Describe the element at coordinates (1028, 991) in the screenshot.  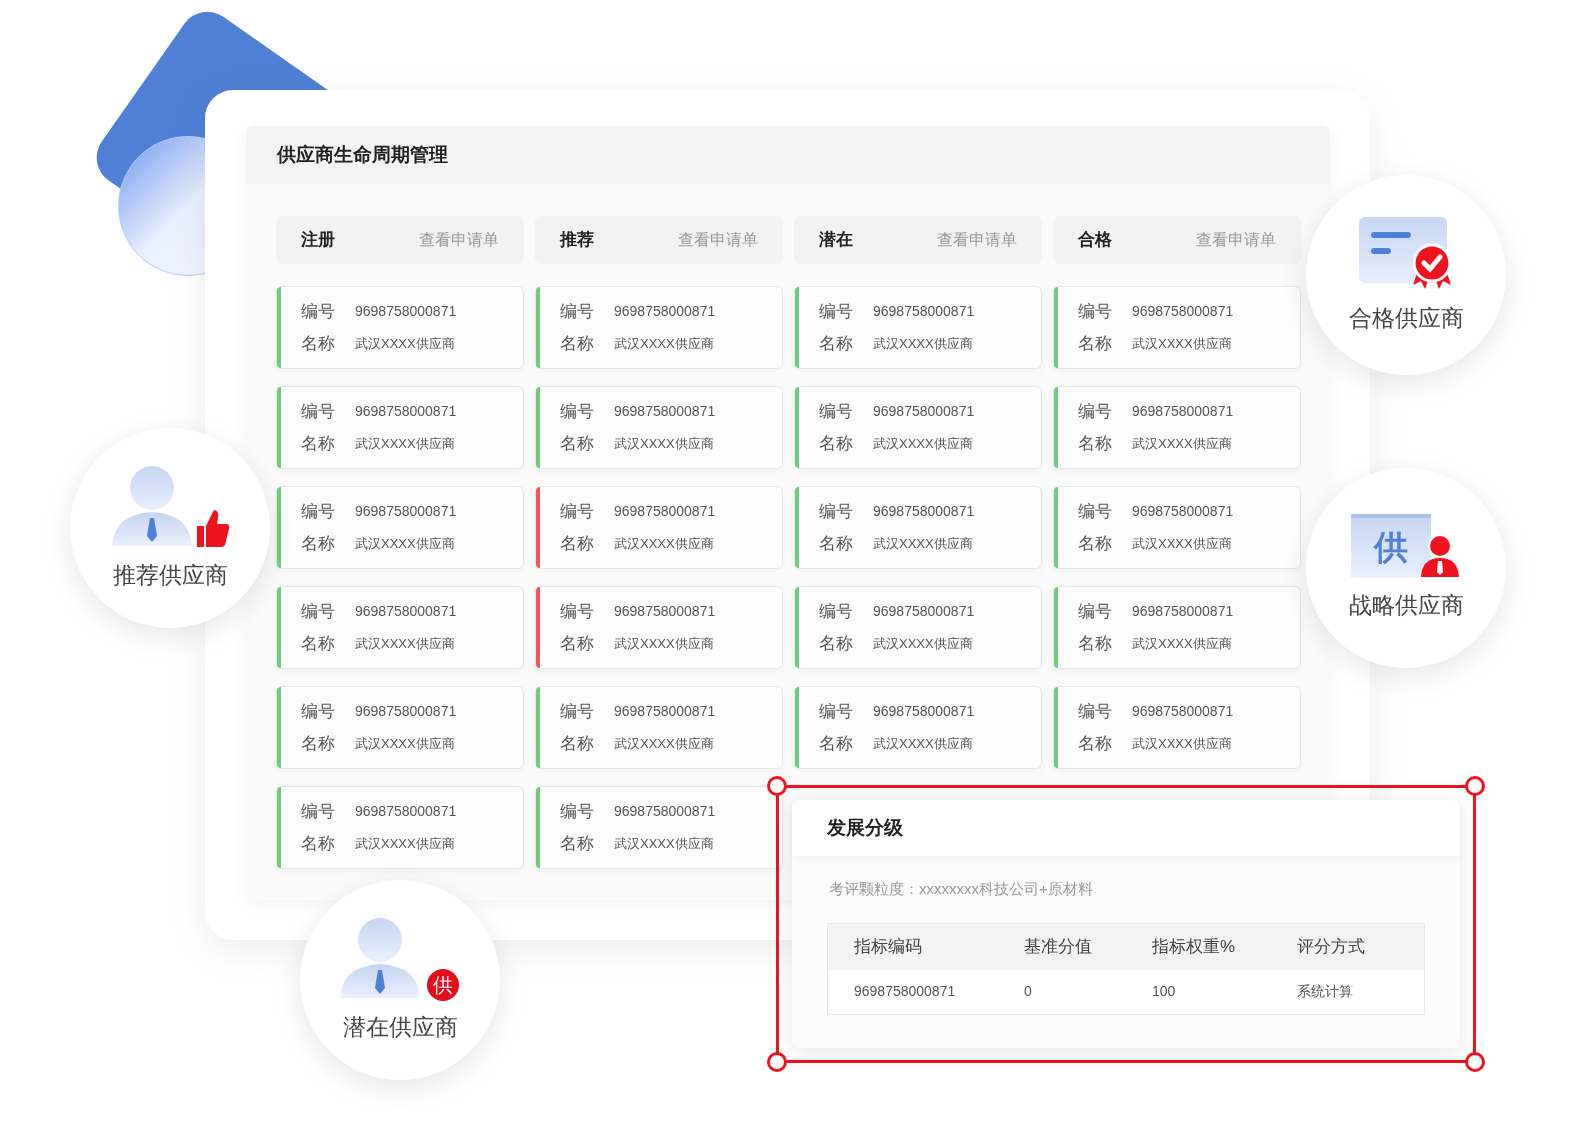
I see `table-cell-text: 0` at that location.